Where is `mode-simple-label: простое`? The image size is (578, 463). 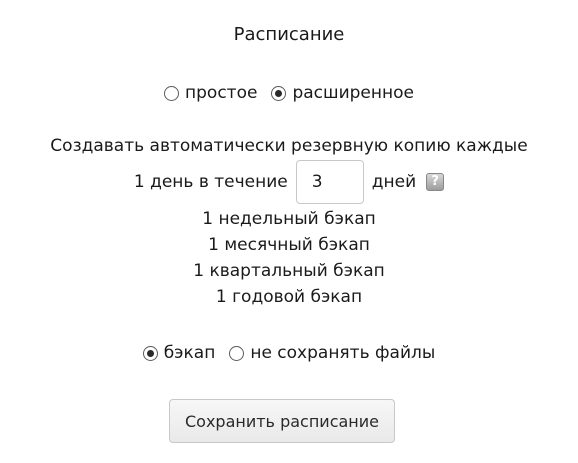
mode-simple-label: простое is located at coordinates (221, 93).